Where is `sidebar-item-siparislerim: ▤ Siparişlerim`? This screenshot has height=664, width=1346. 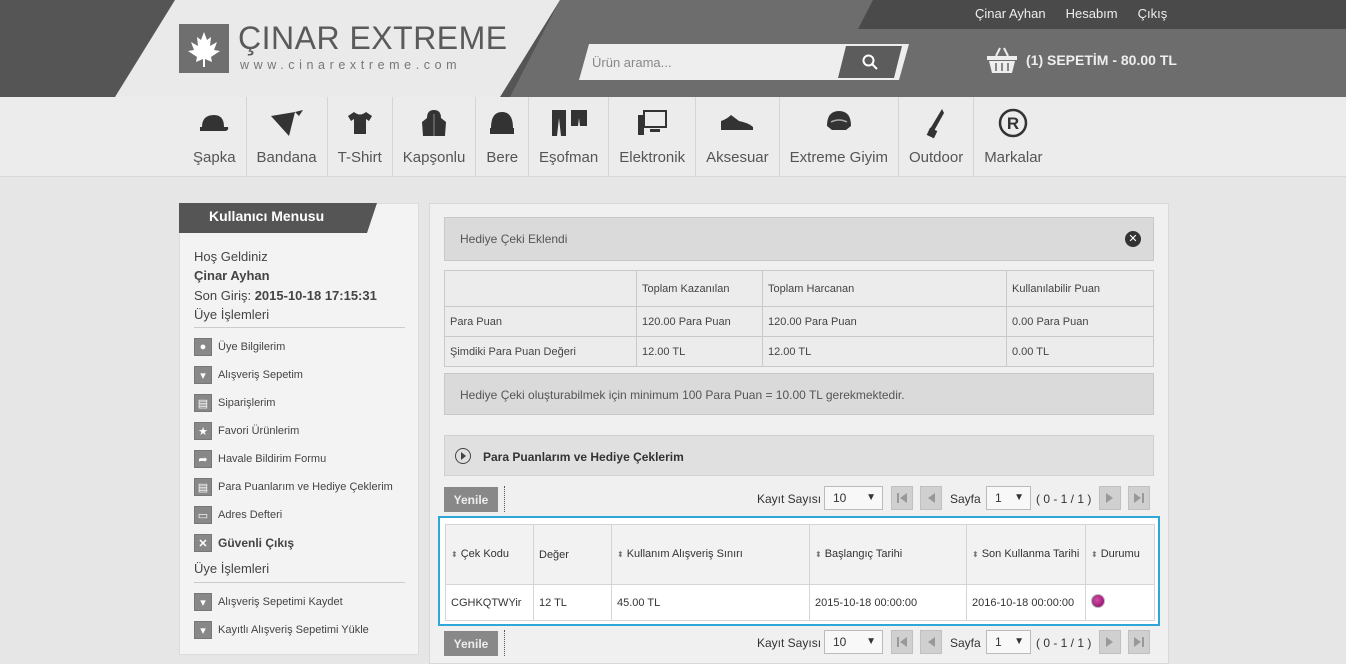 sidebar-item-siparislerim: ▤ Siparişlerim is located at coordinates (234, 403).